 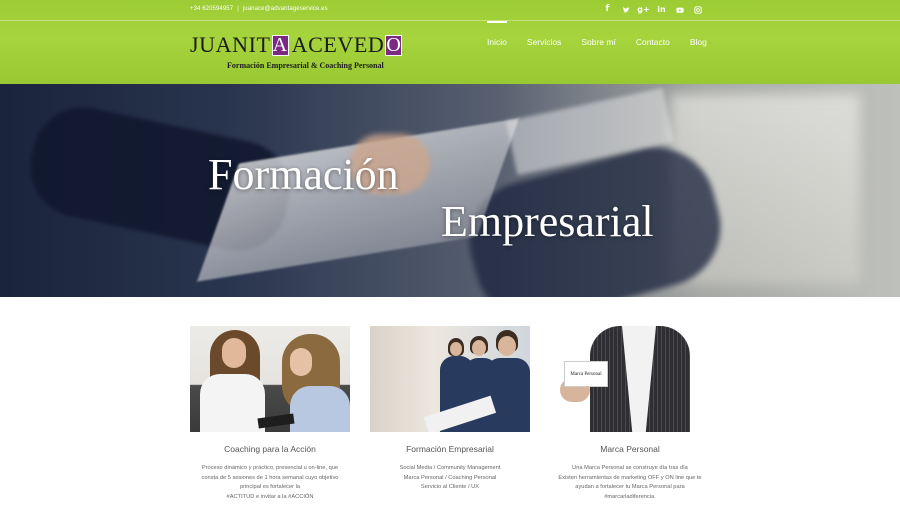 I want to click on card-text-line: principal es fortalecer la, so click(x=270, y=487).